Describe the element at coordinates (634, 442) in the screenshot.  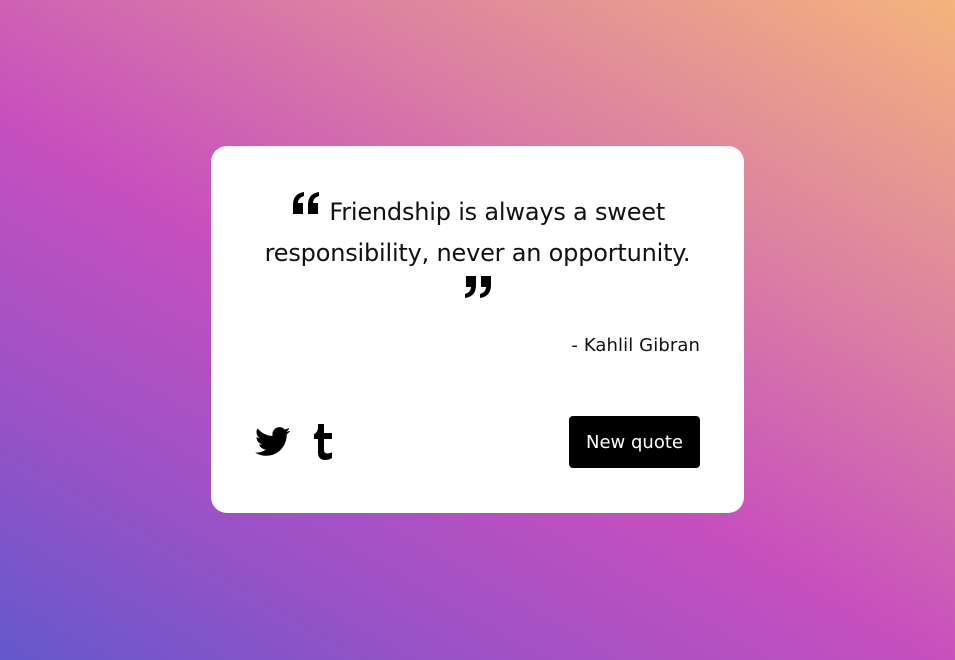
I see `new-quote-button: New quote` at that location.